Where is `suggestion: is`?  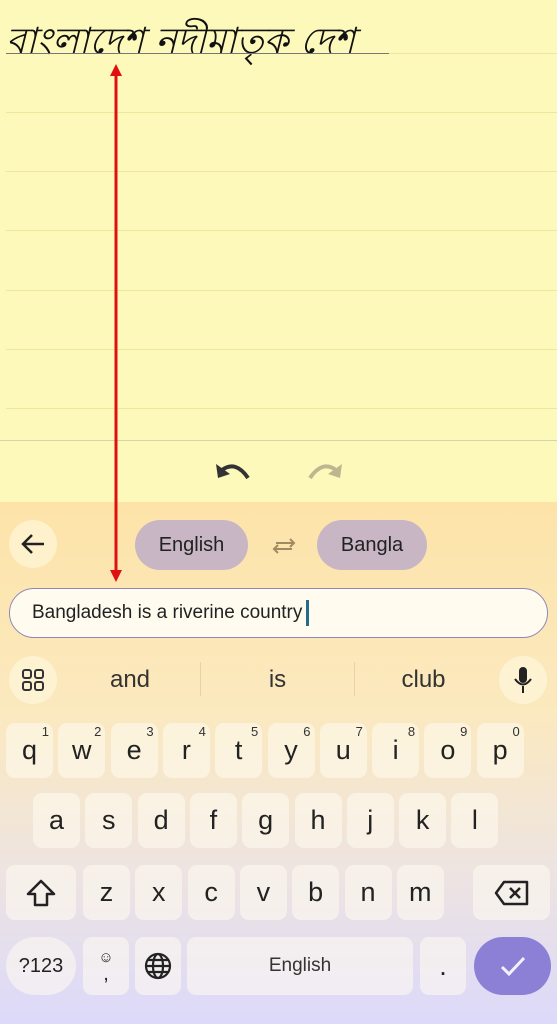
suggestion: is is located at coordinates (277, 680).